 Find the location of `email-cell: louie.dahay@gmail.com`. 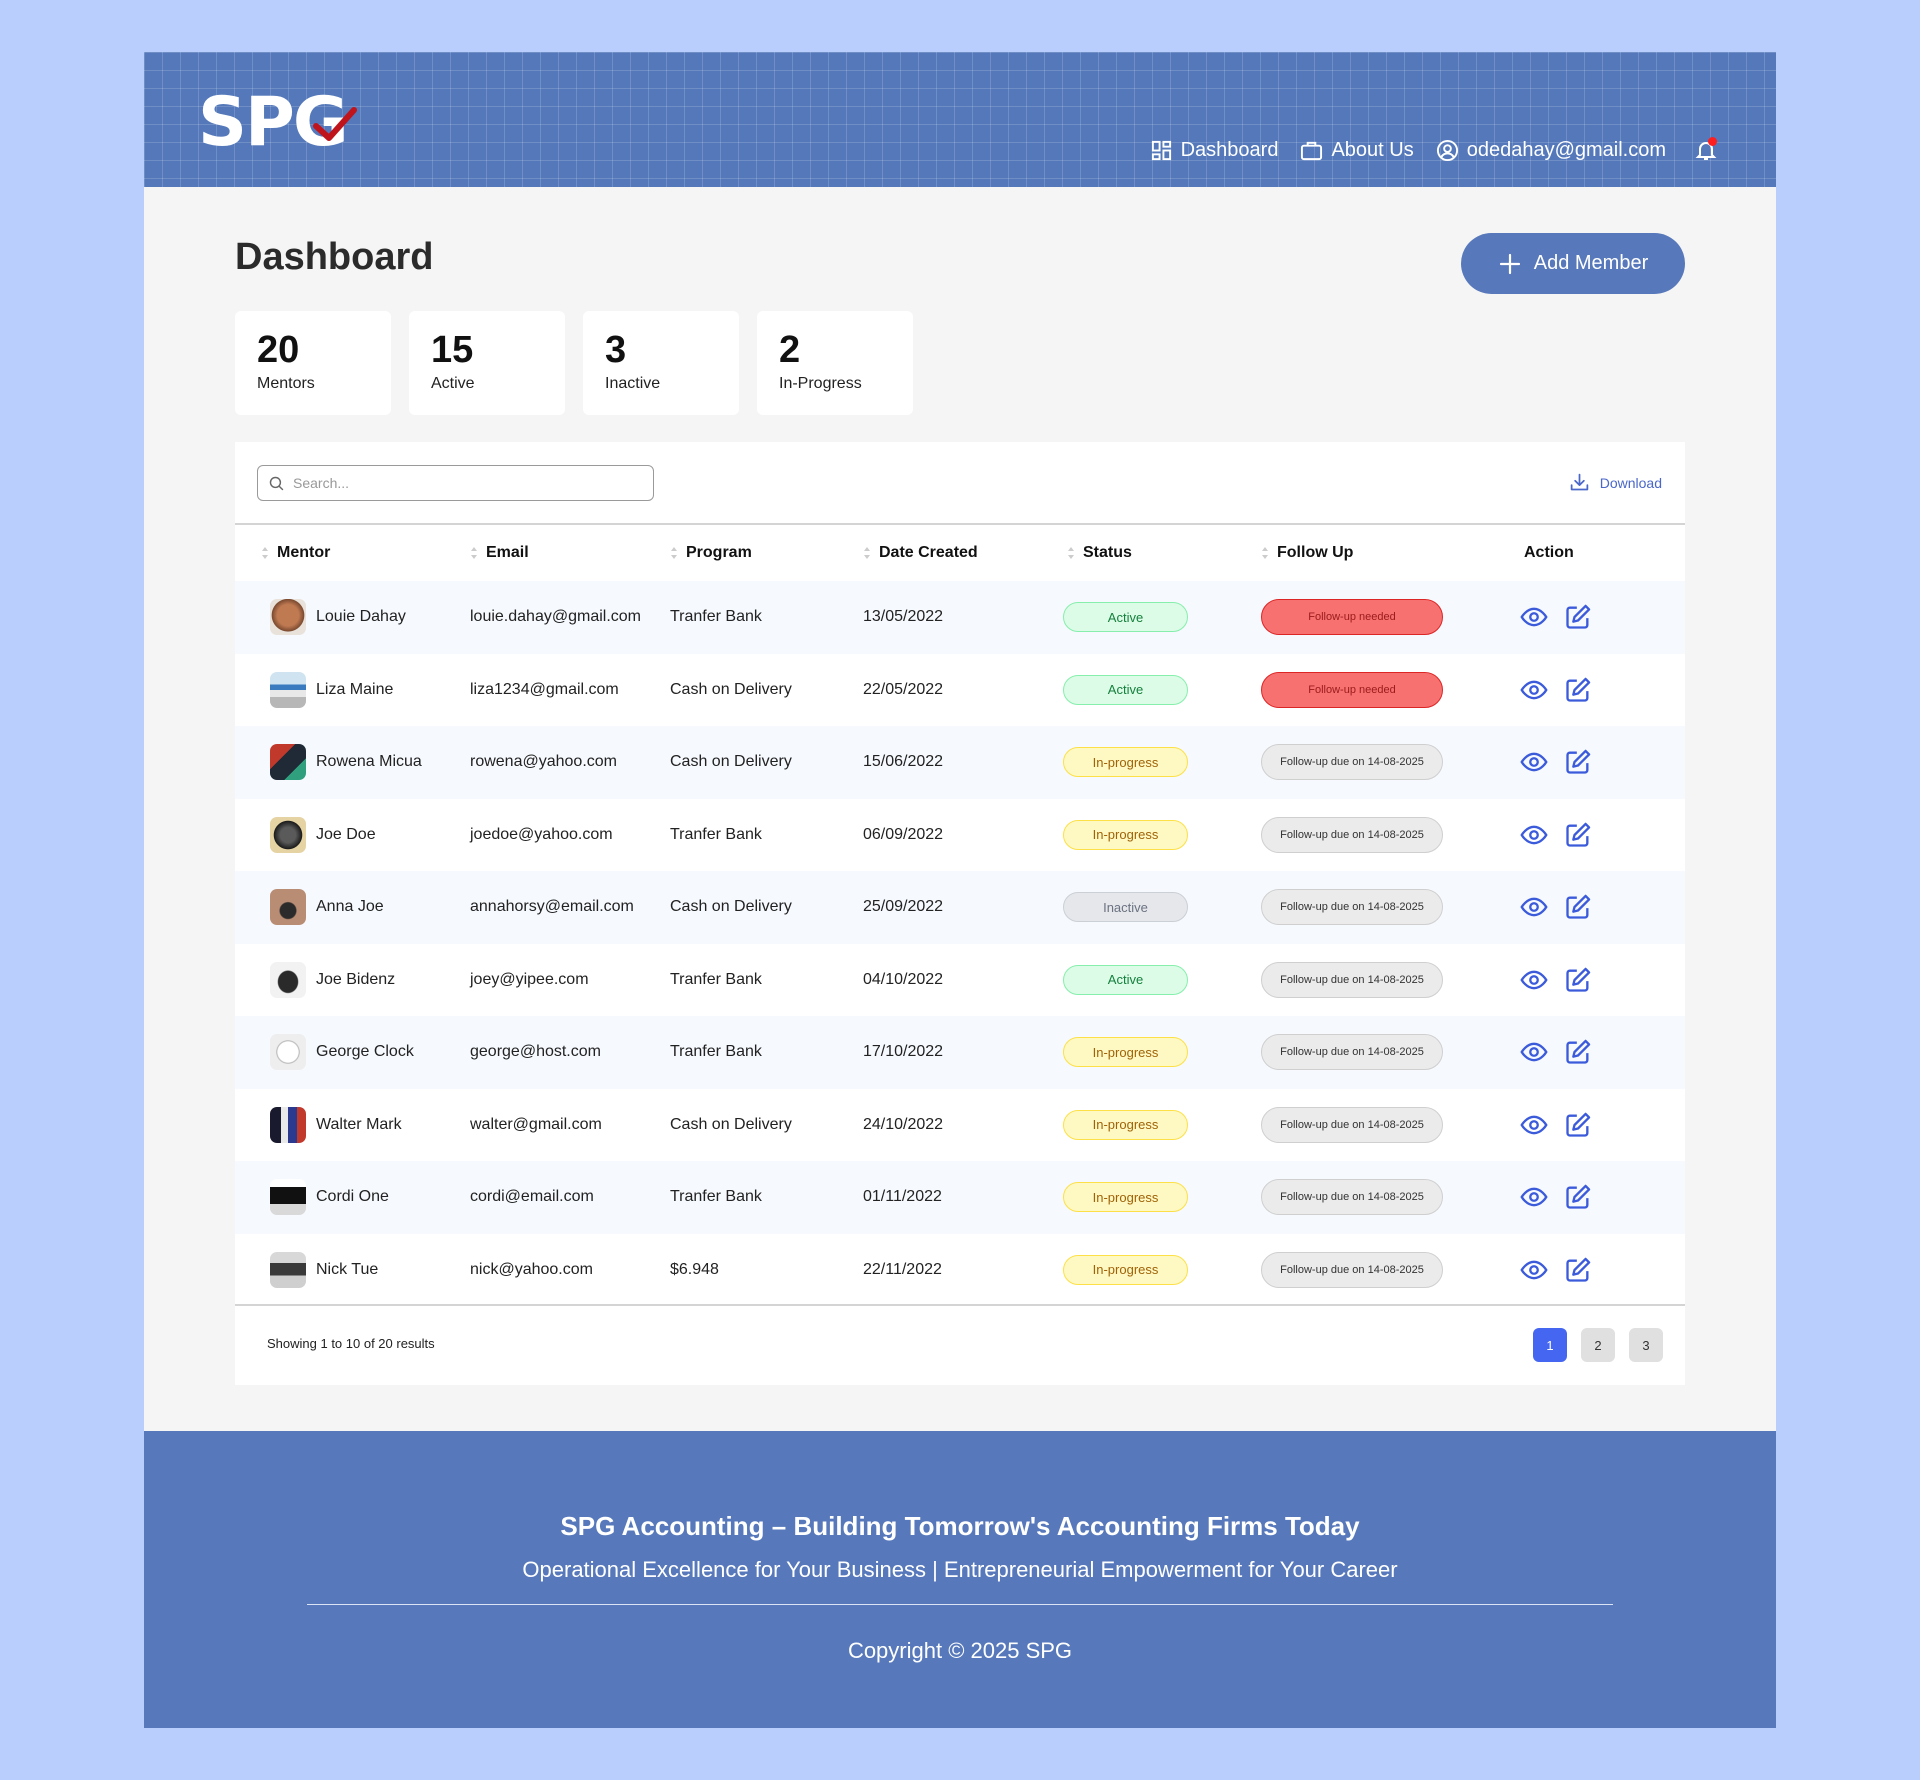

email-cell: louie.dahay@gmail.com is located at coordinates (555, 617).